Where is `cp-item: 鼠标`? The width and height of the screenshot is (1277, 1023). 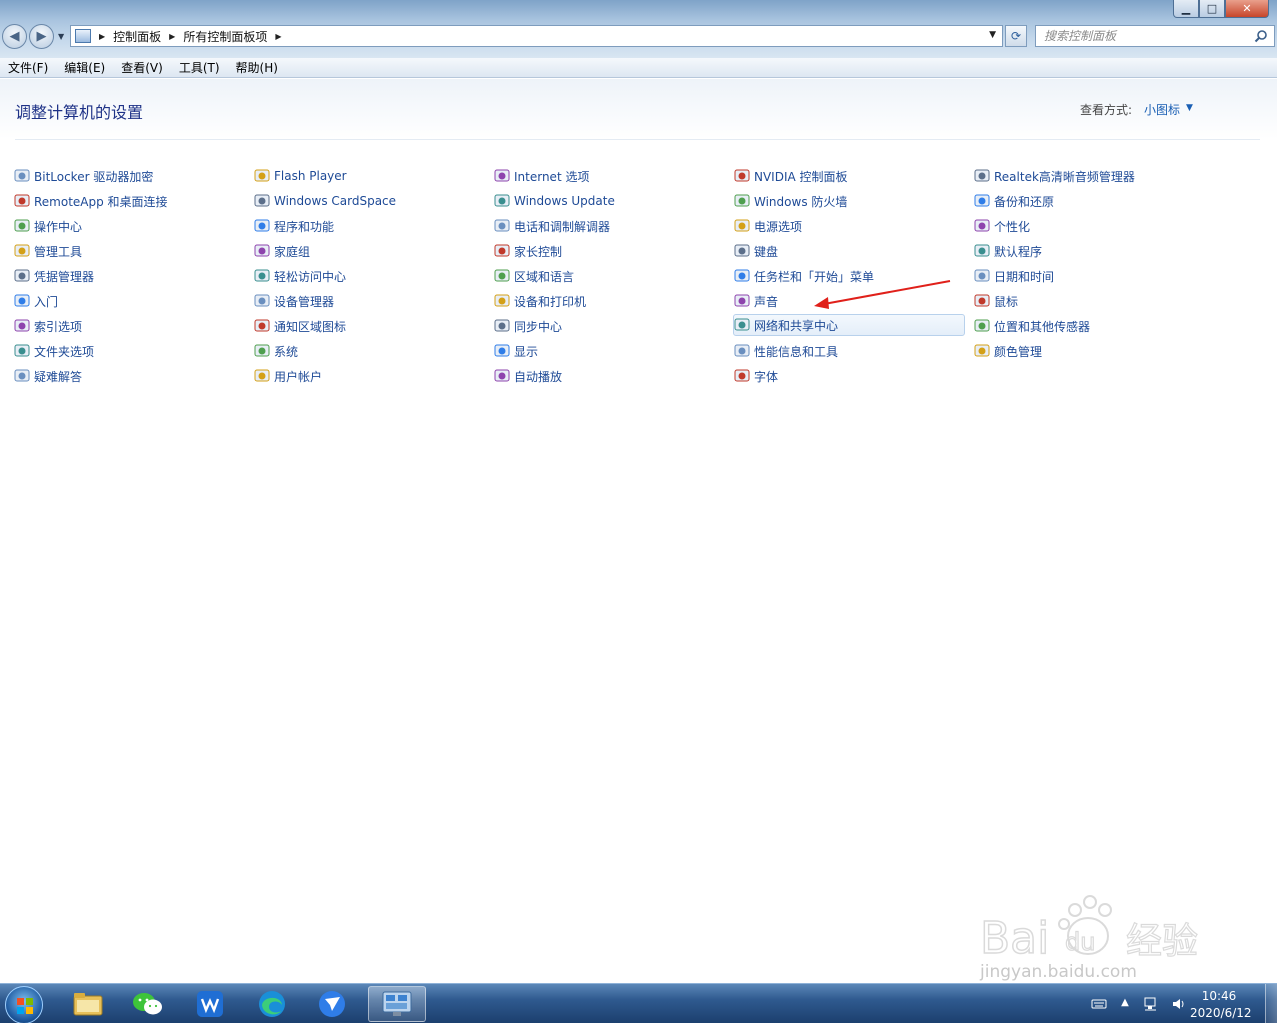 cp-item: 鼠标 is located at coordinates (996, 301).